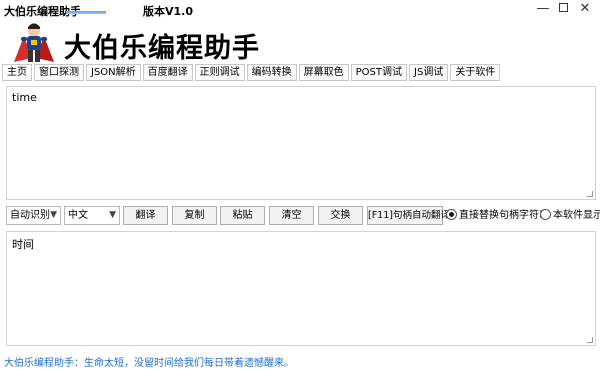 This screenshot has width=600, height=370. I want to click on tab-home: 主页, so click(17, 72).